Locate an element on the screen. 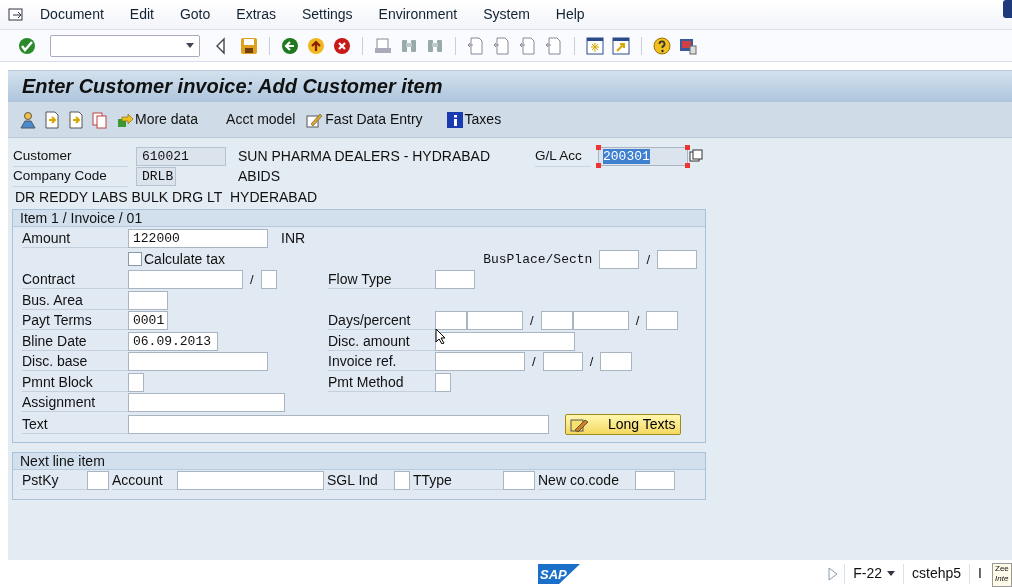 This screenshot has width=1012, height=587. menu-item: Document is located at coordinates (71, 14).